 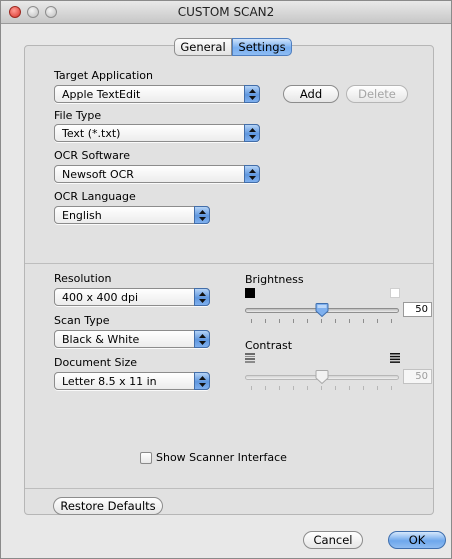 What do you see at coordinates (322, 321) in the screenshot?
I see `brightness-tick-marks` at bounding box center [322, 321].